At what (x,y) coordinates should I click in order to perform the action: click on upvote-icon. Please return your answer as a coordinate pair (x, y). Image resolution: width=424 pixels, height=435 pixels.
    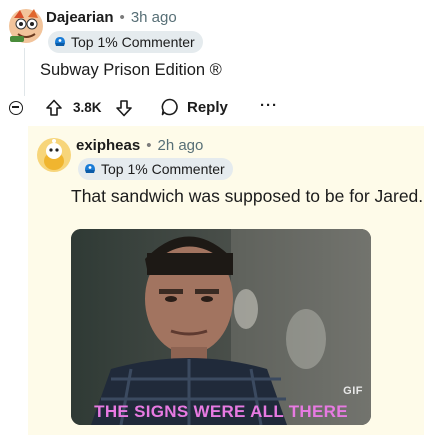
    Looking at the image, I should click on (54, 108).